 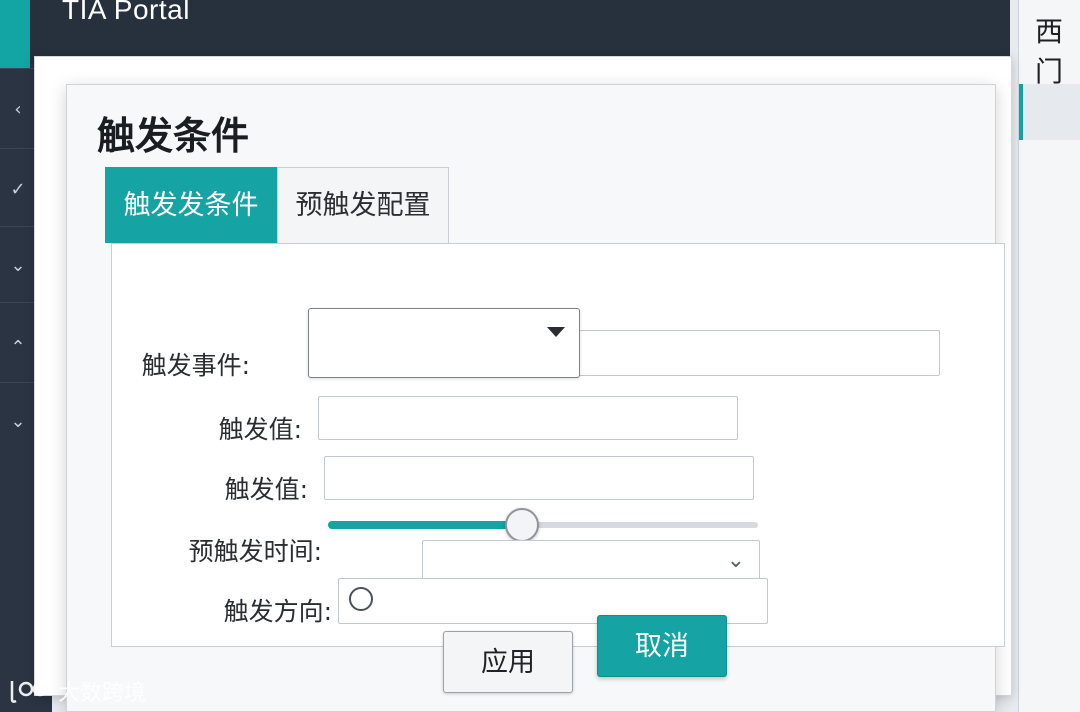 What do you see at coordinates (444, 343) in the screenshot?
I see `trigger-event-dropdown` at bounding box center [444, 343].